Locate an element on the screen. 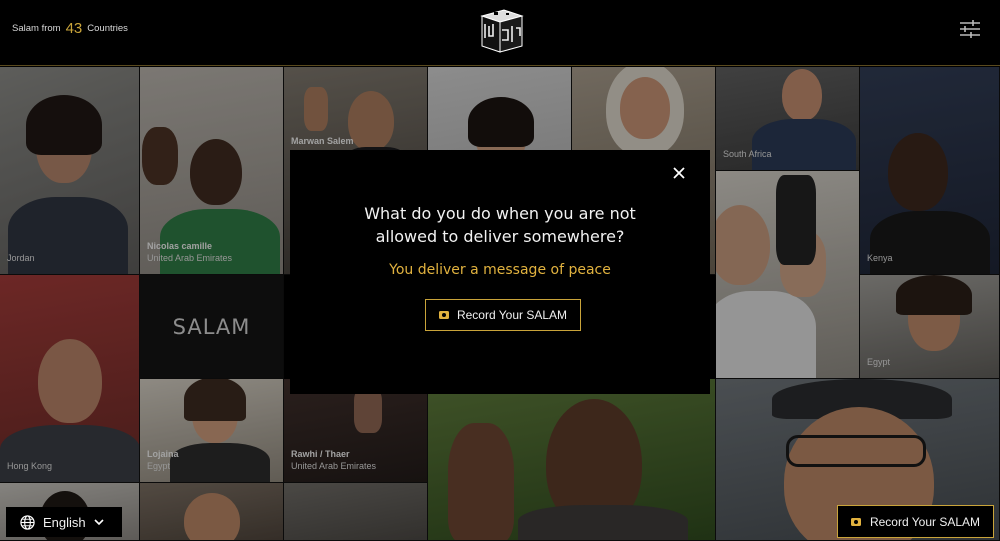 This screenshot has height=541, width=1000. close-icon is located at coordinates (679, 173).